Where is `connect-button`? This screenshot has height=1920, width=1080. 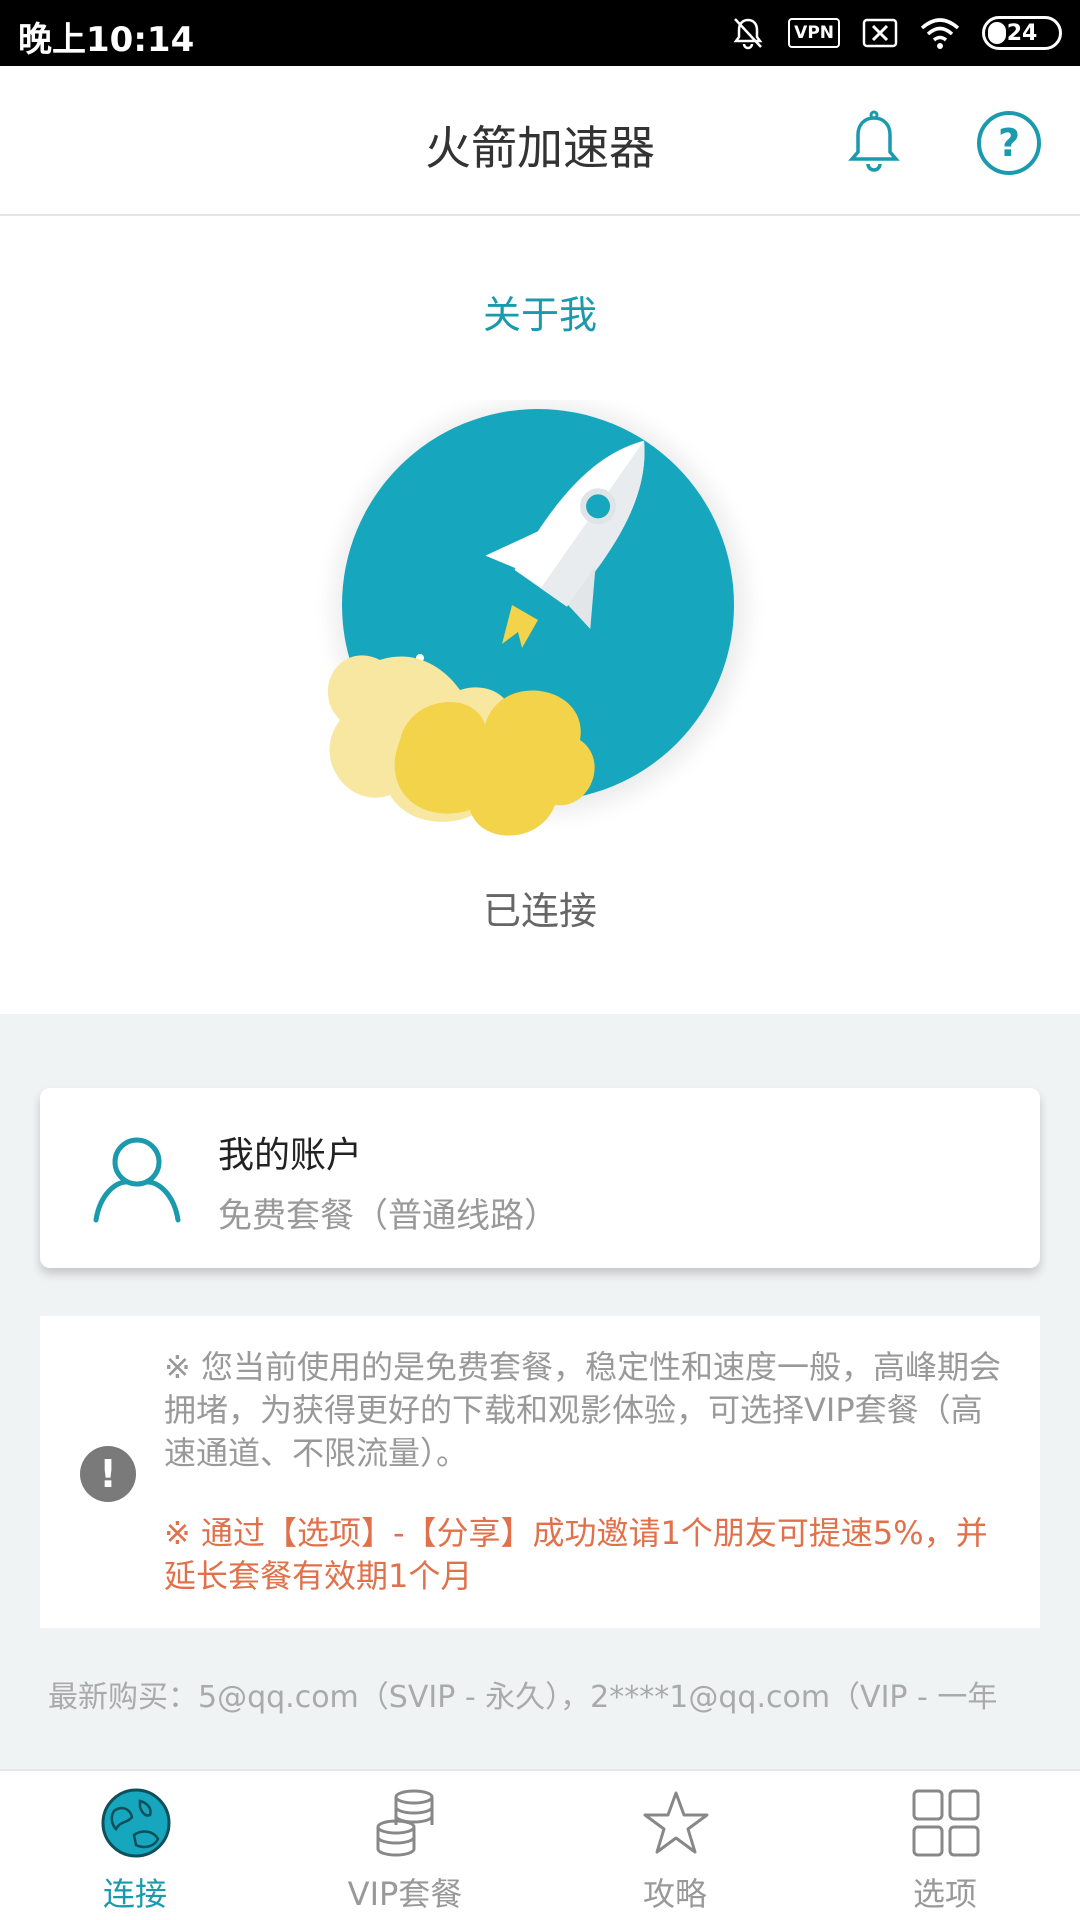
connect-button is located at coordinates (540, 640).